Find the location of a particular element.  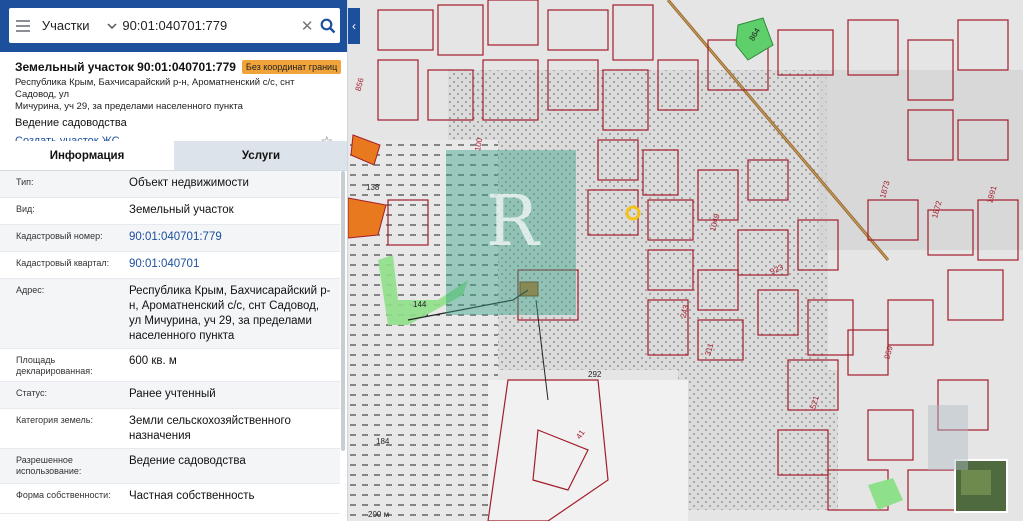

map-label: 144 is located at coordinates (420, 304).